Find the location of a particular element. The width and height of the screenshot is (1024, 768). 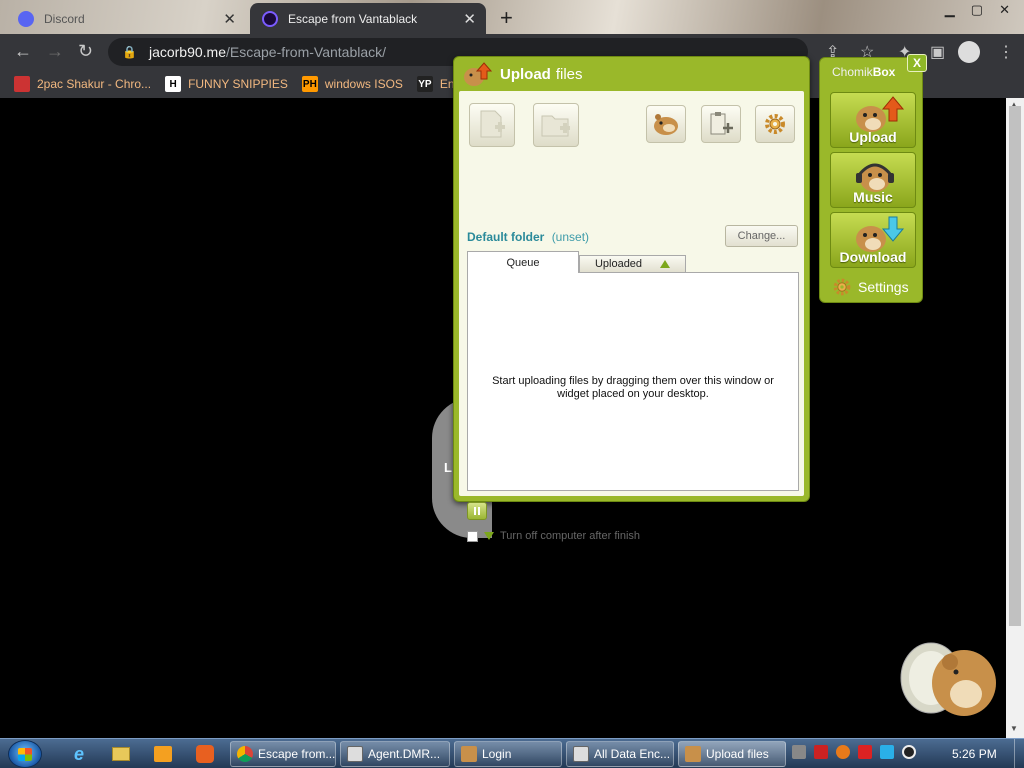

maximize-icon: ▢ is located at coordinates (977, 10).